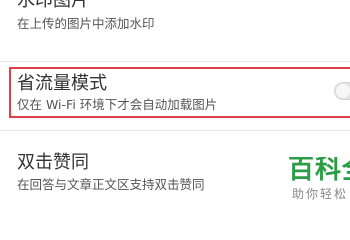  I want to click on setting-description: 仅在 Wi-Fi 环境下才会自动加载图片, so click(117, 104).